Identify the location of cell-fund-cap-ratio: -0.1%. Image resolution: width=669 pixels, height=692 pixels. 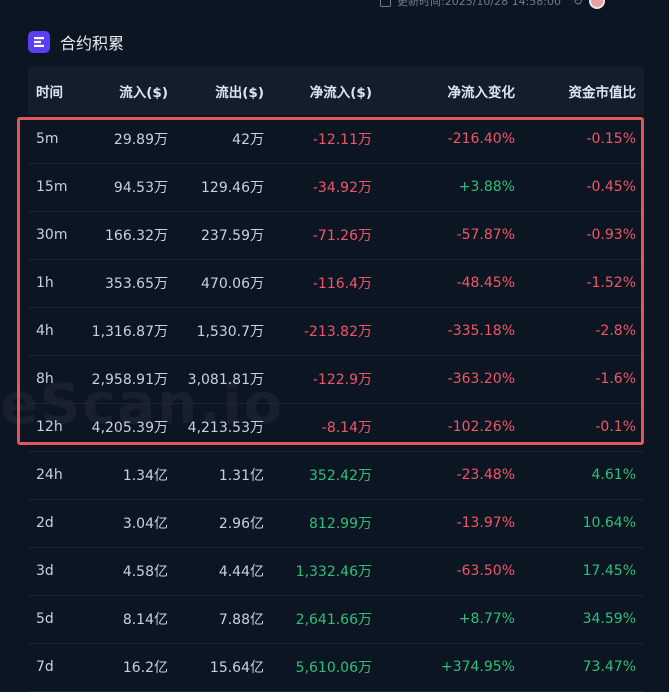
(615, 427).